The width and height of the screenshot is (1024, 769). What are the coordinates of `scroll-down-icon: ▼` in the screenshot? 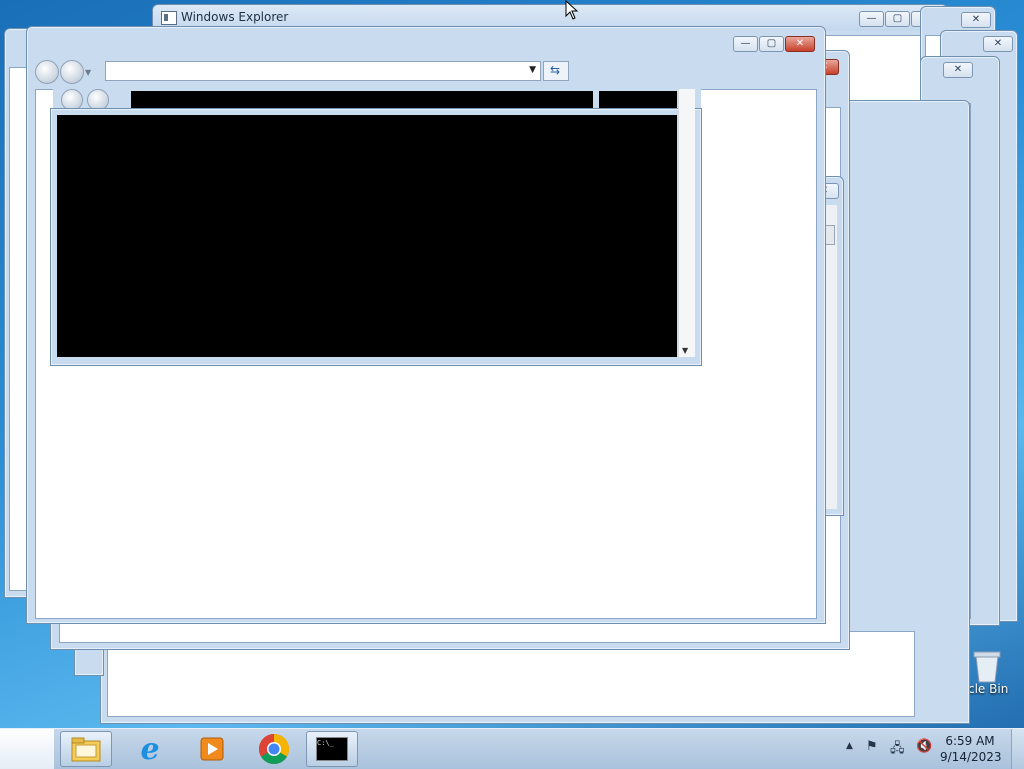 It's located at (685, 350).